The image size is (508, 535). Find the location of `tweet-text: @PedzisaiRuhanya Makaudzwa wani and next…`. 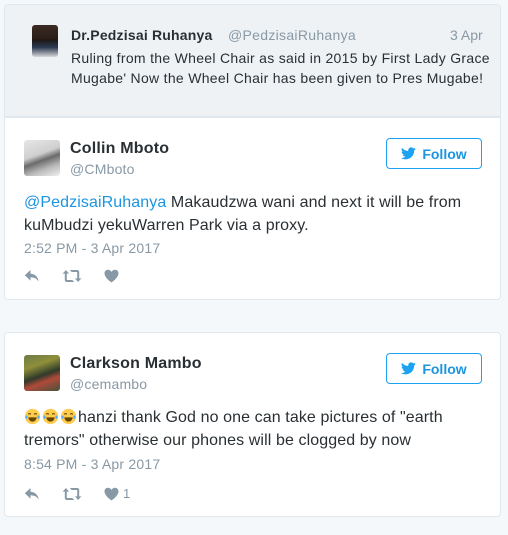

tweet-text: @PedzisaiRuhanya Makaudzwa wani and next… is located at coordinates (254, 214).